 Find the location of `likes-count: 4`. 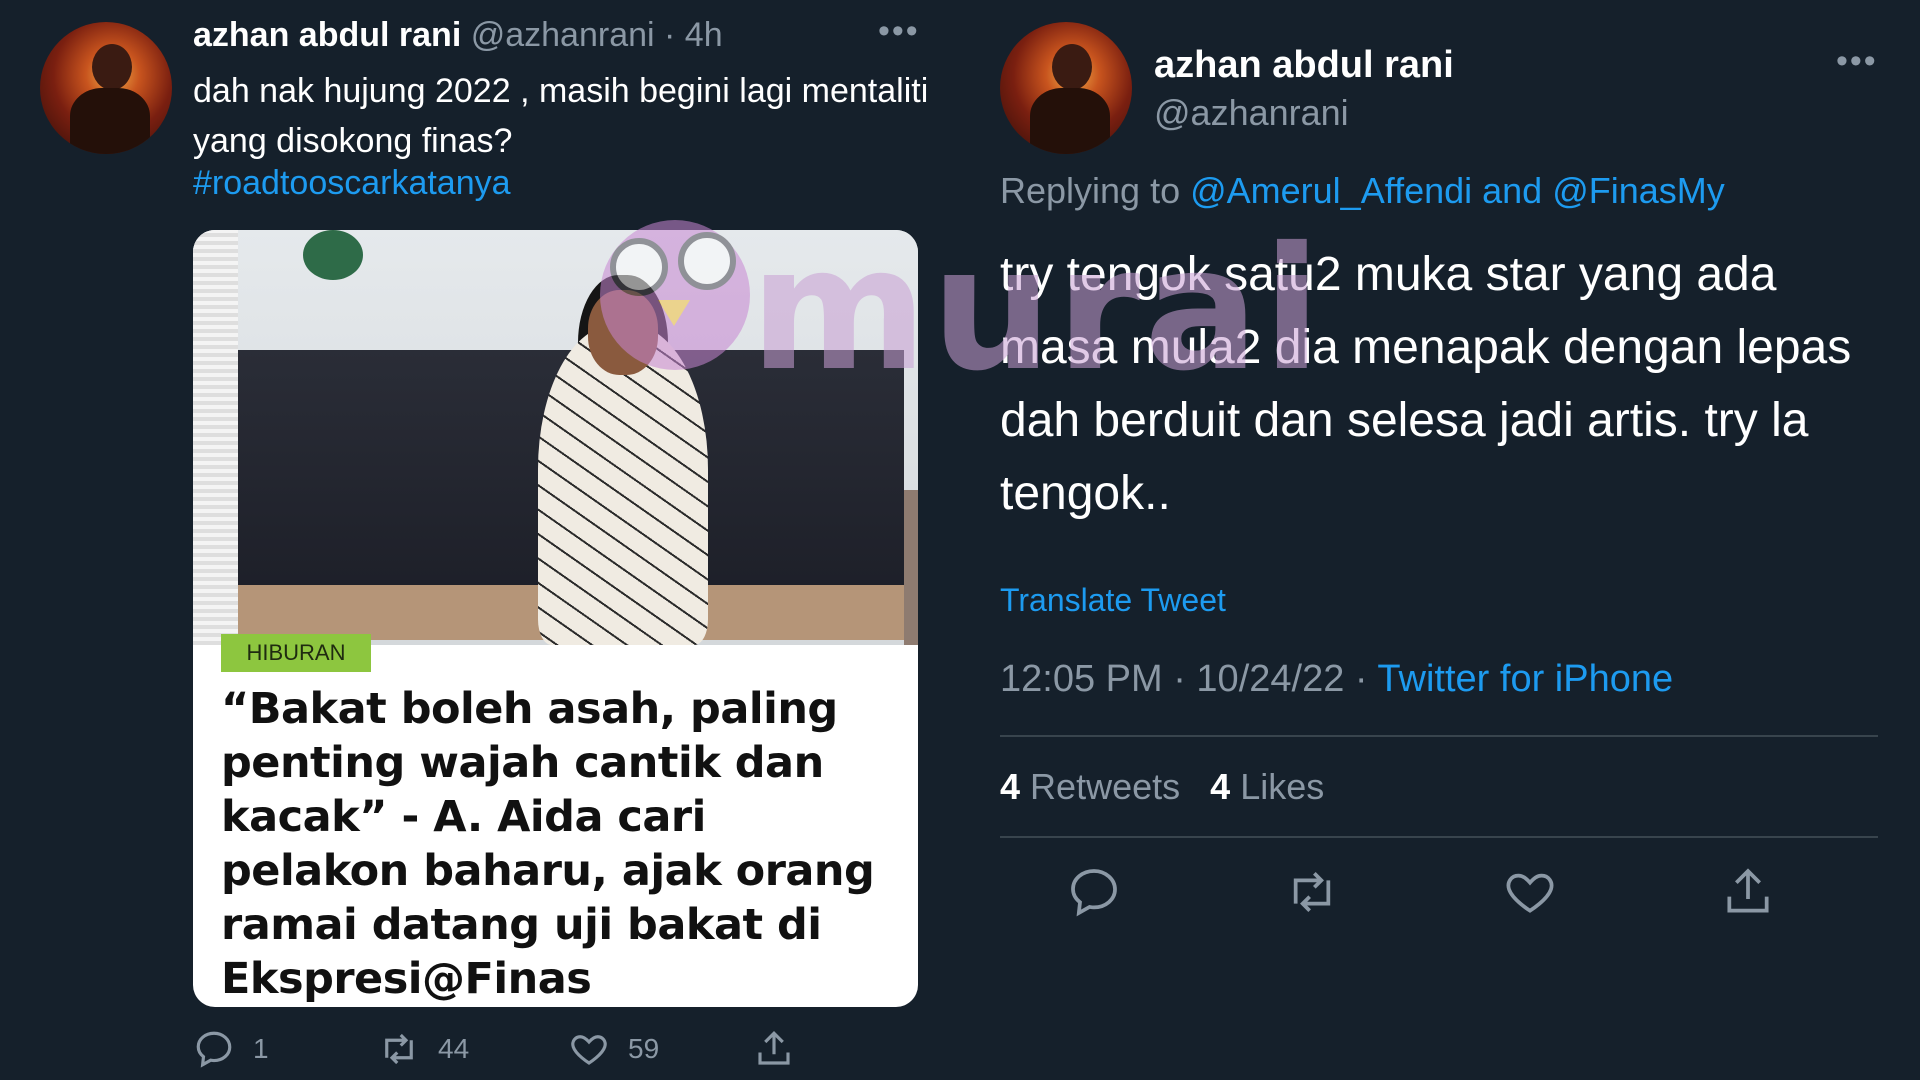

likes-count: 4 is located at coordinates (1220, 786).